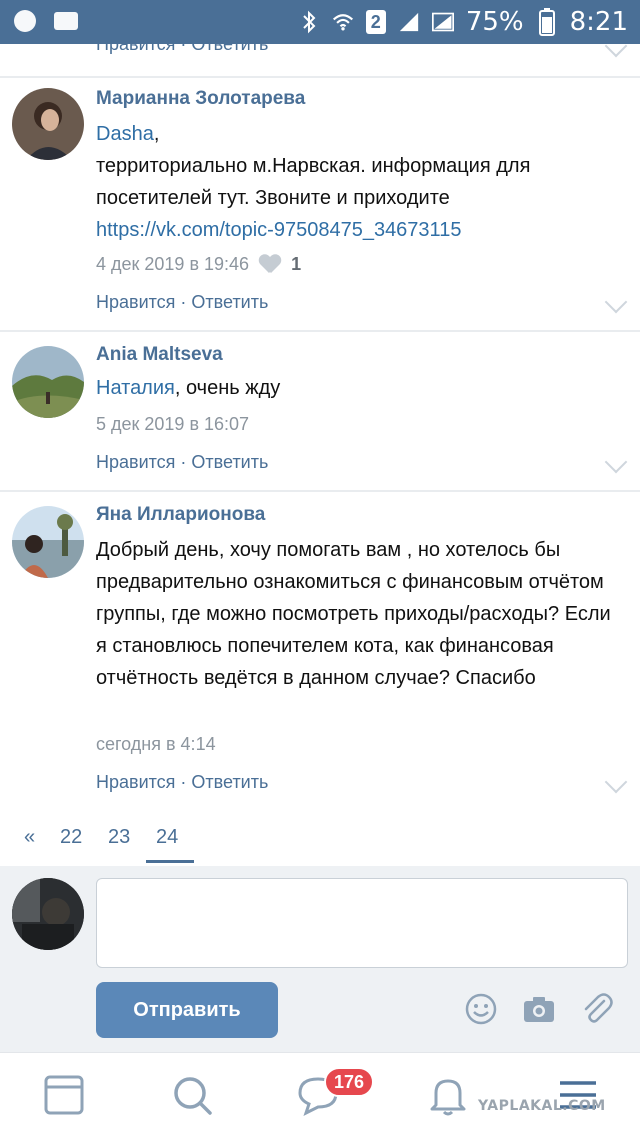  What do you see at coordinates (156, 744) in the screenshot?
I see `comment-date: сегодня в 4:14` at bounding box center [156, 744].